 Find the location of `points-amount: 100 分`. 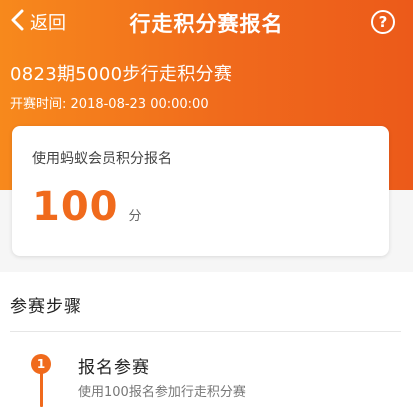

points-amount: 100 分 is located at coordinates (87, 207).